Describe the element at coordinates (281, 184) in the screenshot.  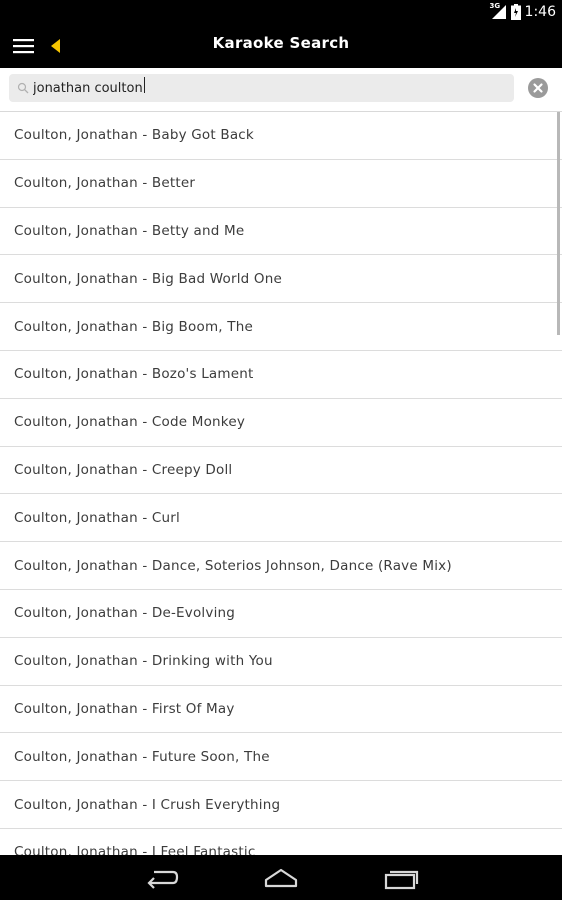
I see `result-list-item: Coulton, Jonathan - Better` at that location.